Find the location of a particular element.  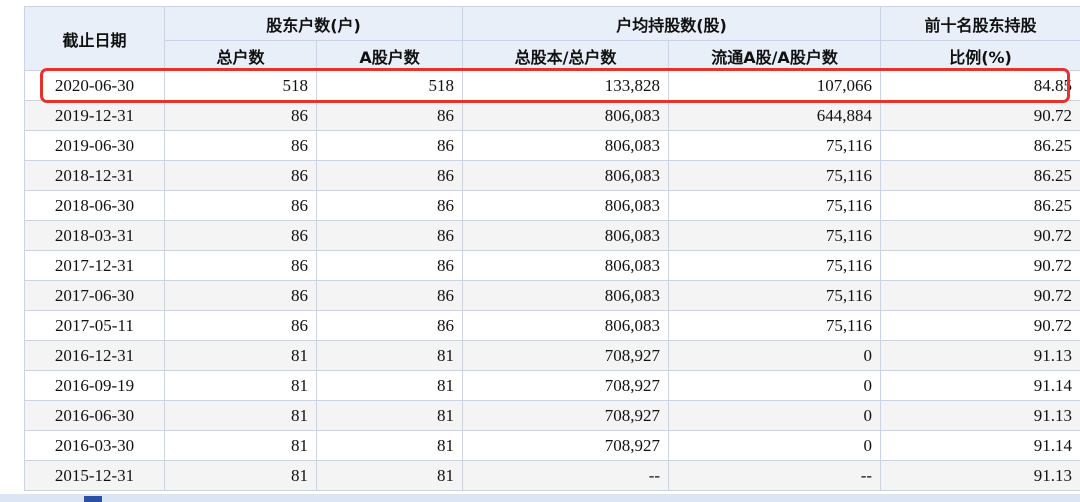

table-row: 2017-05-11 86 86 806,083 75,116 90.72 is located at coordinates (552, 325).